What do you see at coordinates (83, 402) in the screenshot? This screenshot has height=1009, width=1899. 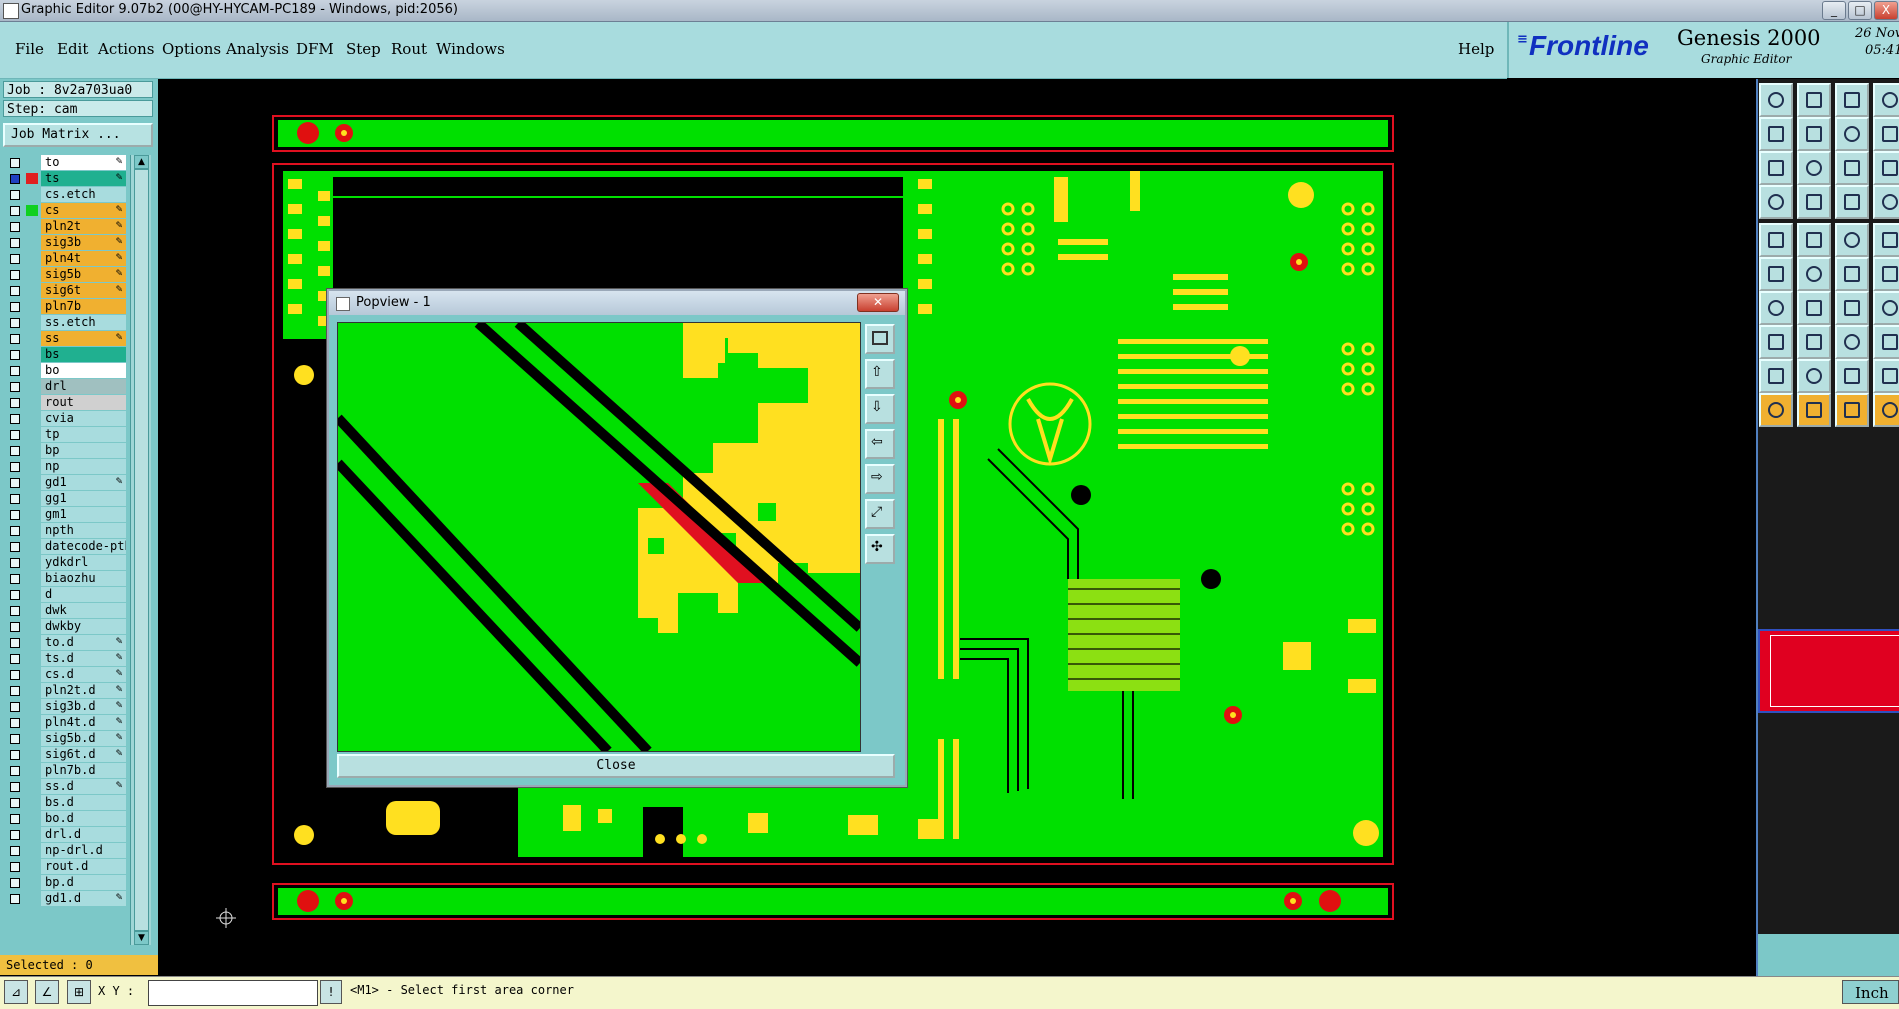 I see `layer-name: rout` at bounding box center [83, 402].